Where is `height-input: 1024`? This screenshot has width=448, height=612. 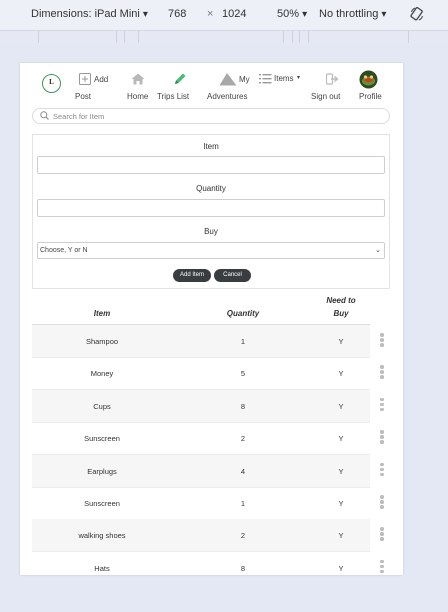 height-input: 1024 is located at coordinates (234, 14).